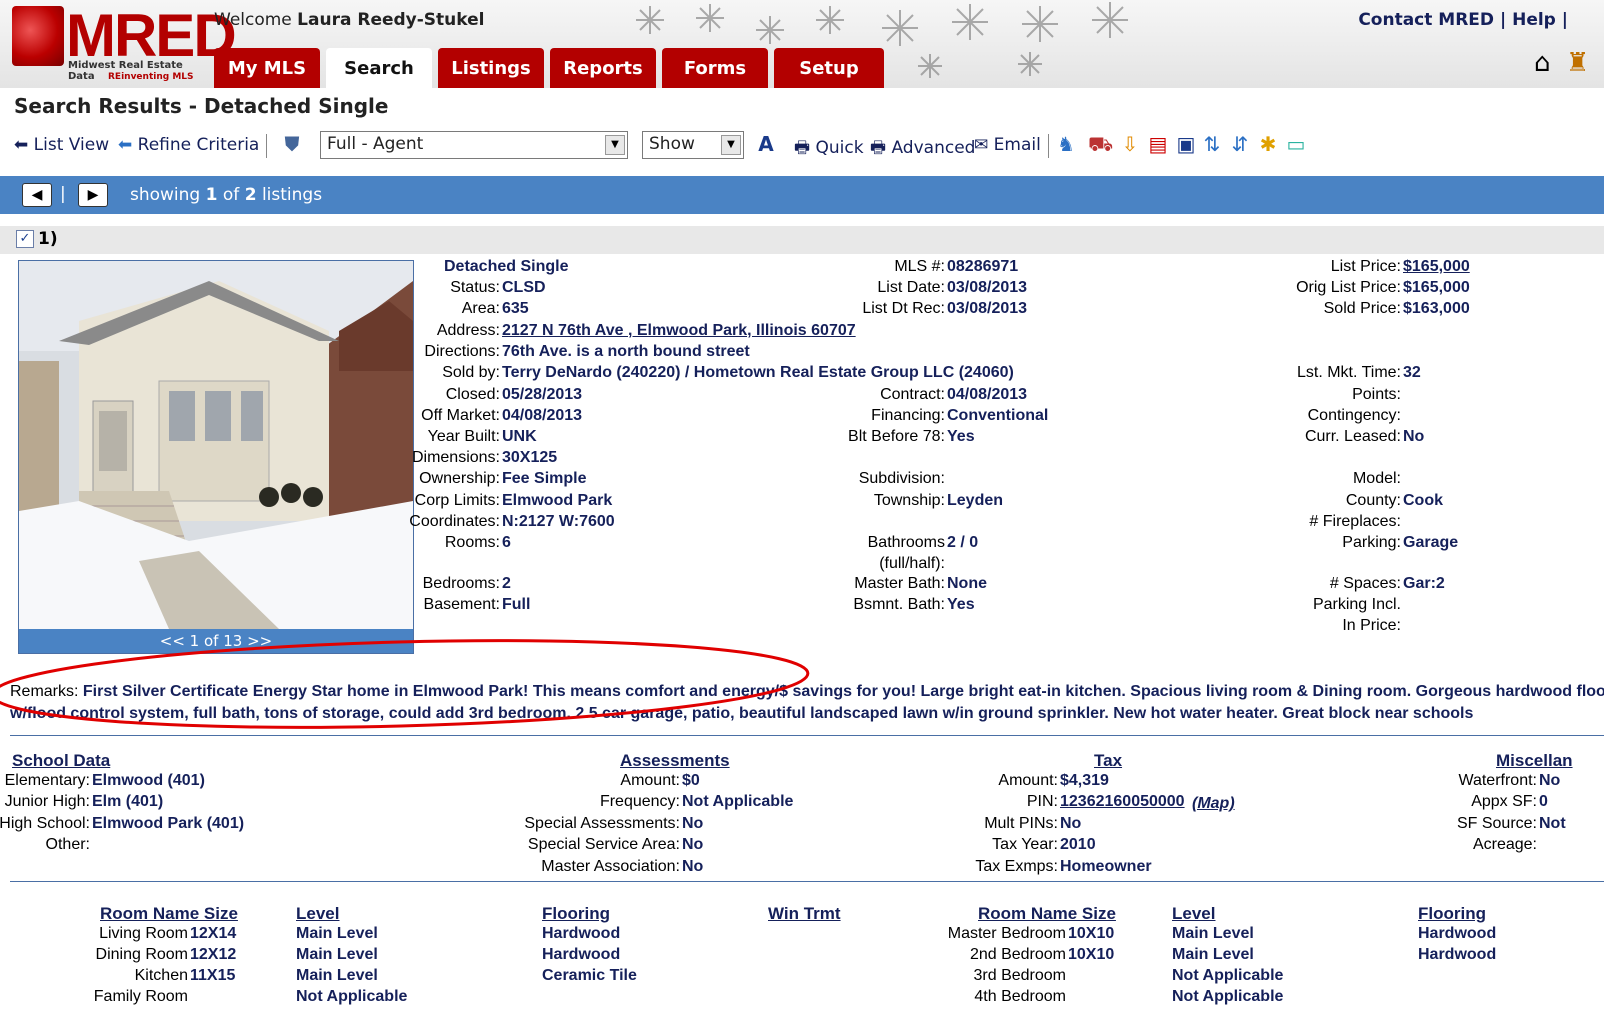  What do you see at coordinates (1348, 287) in the screenshot?
I see `listing-col3-field-label: Orig List Price:` at bounding box center [1348, 287].